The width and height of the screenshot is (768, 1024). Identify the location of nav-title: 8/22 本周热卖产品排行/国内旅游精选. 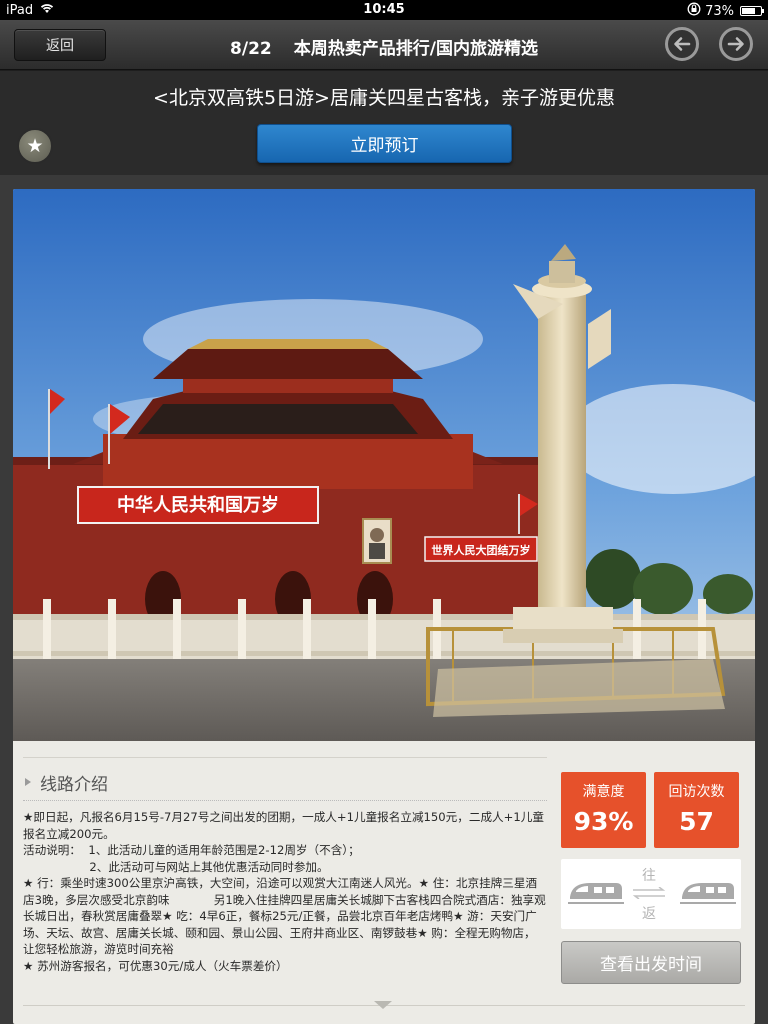
(384, 46).